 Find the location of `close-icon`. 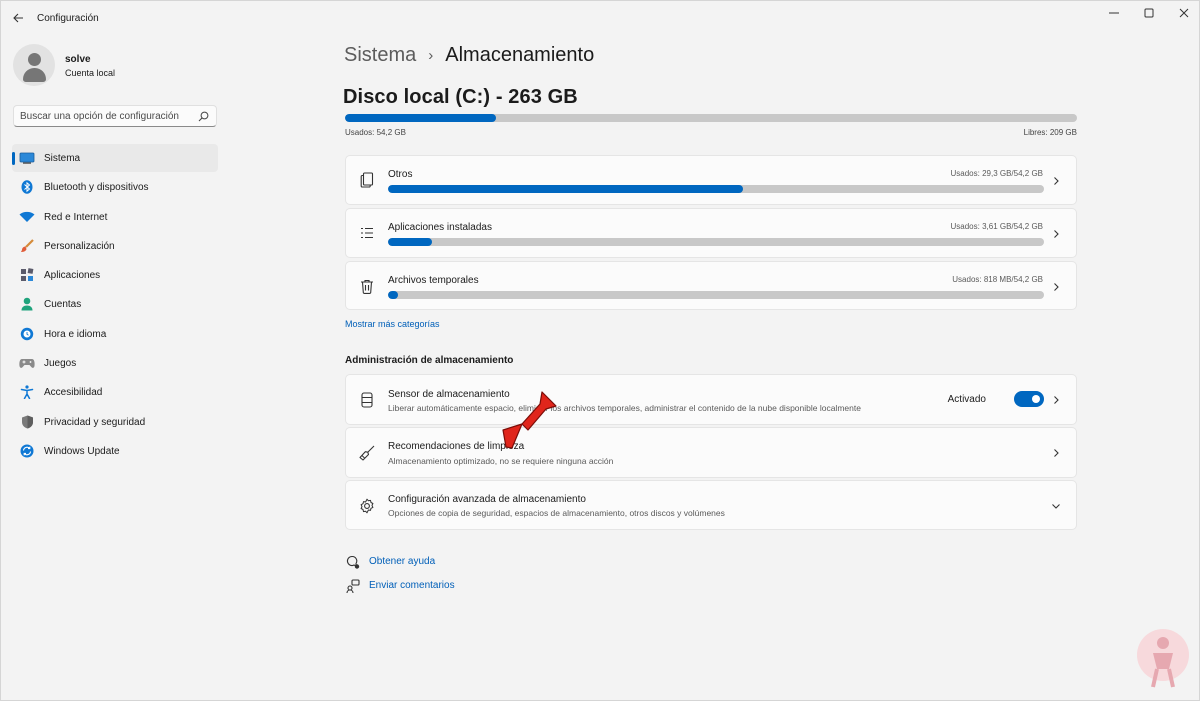

close-icon is located at coordinates (1184, 13).